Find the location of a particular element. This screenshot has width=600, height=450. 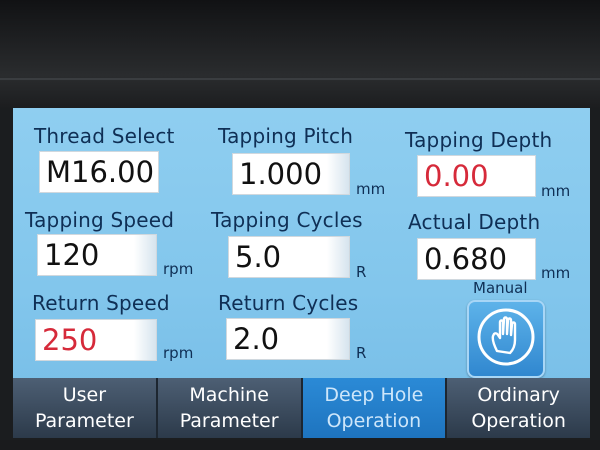

device-bezel-bottom is located at coordinates (300, 445).